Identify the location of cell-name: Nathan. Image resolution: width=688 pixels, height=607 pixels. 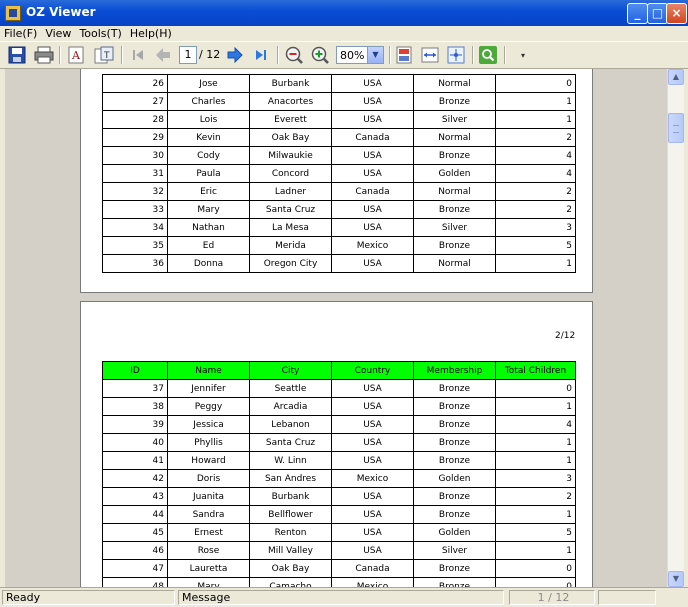
(208, 227).